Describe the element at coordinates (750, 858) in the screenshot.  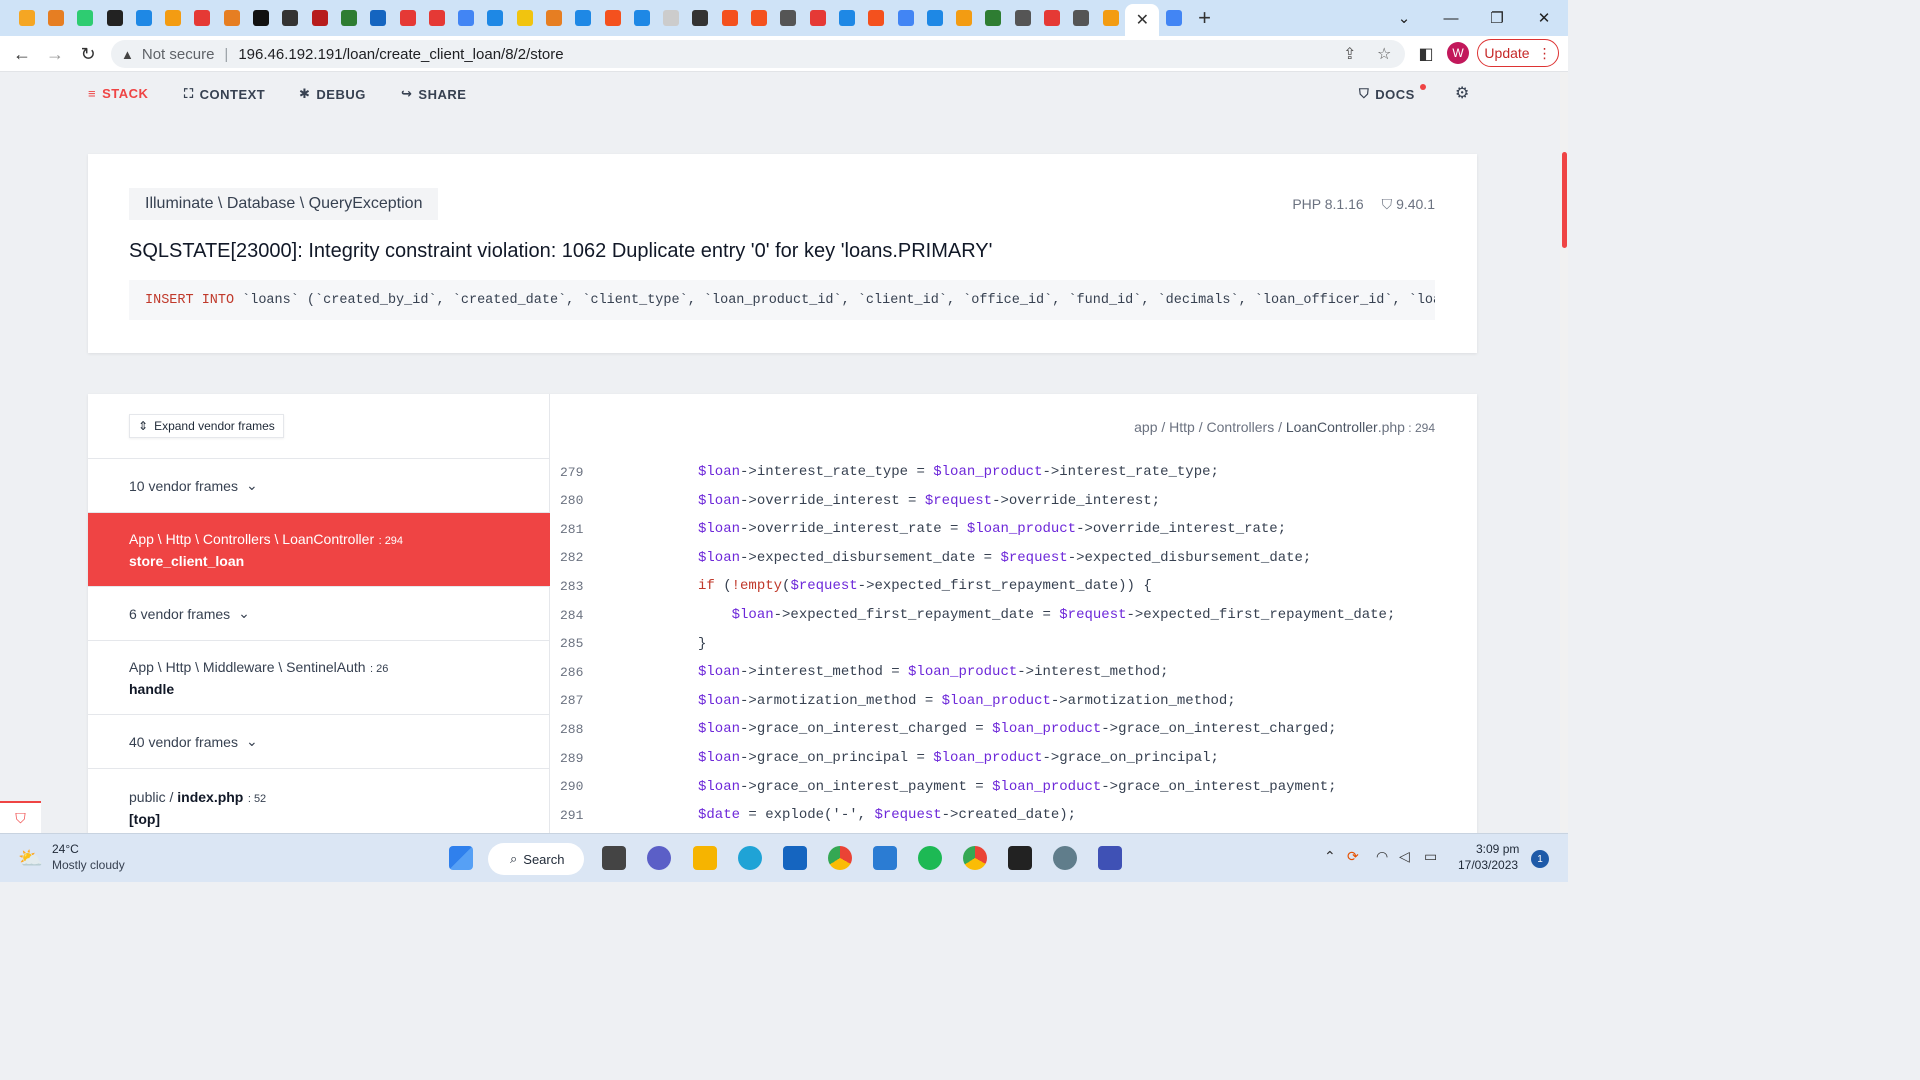
I see `edge-browser-icon` at that location.